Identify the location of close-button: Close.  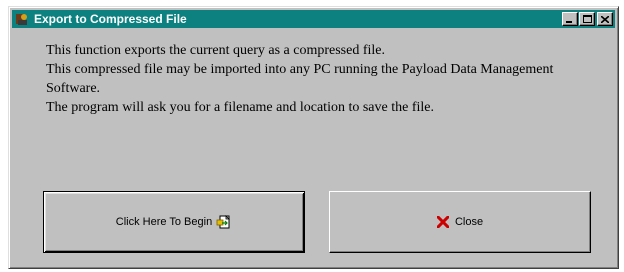
(460, 222).